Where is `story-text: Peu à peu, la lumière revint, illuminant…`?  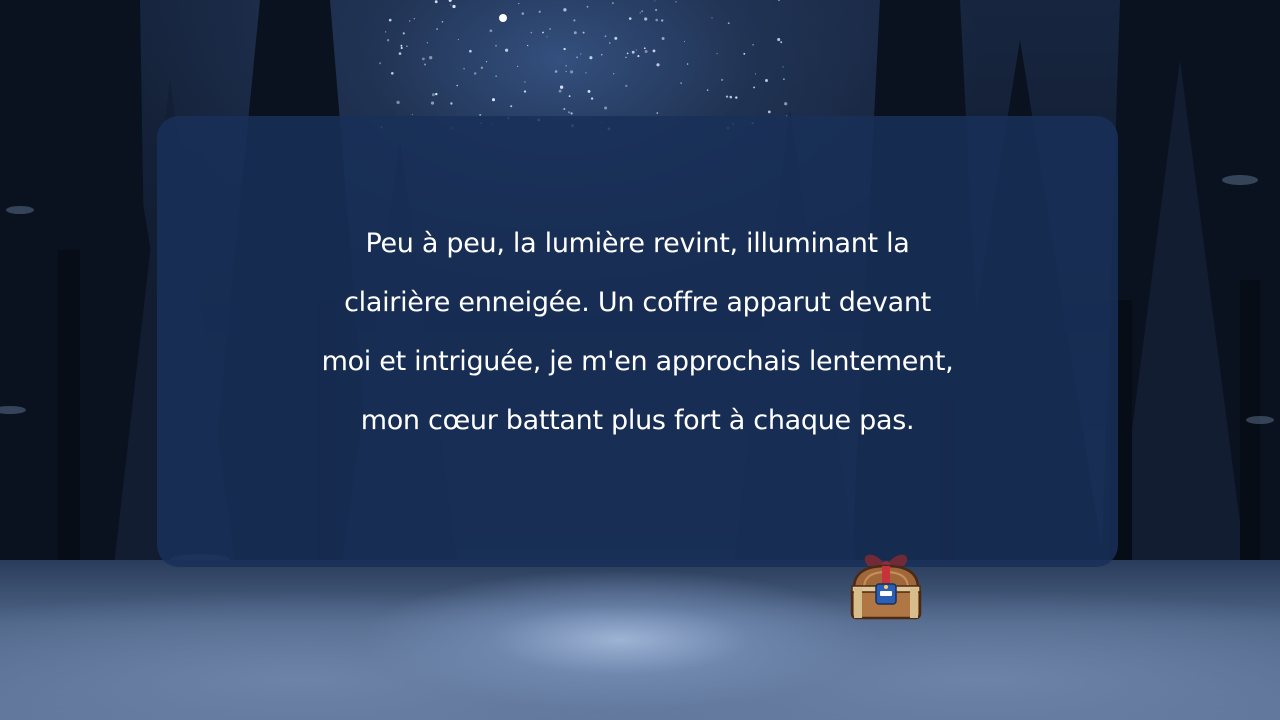 story-text: Peu à peu, la lumière revint, illuminant… is located at coordinates (637, 332).